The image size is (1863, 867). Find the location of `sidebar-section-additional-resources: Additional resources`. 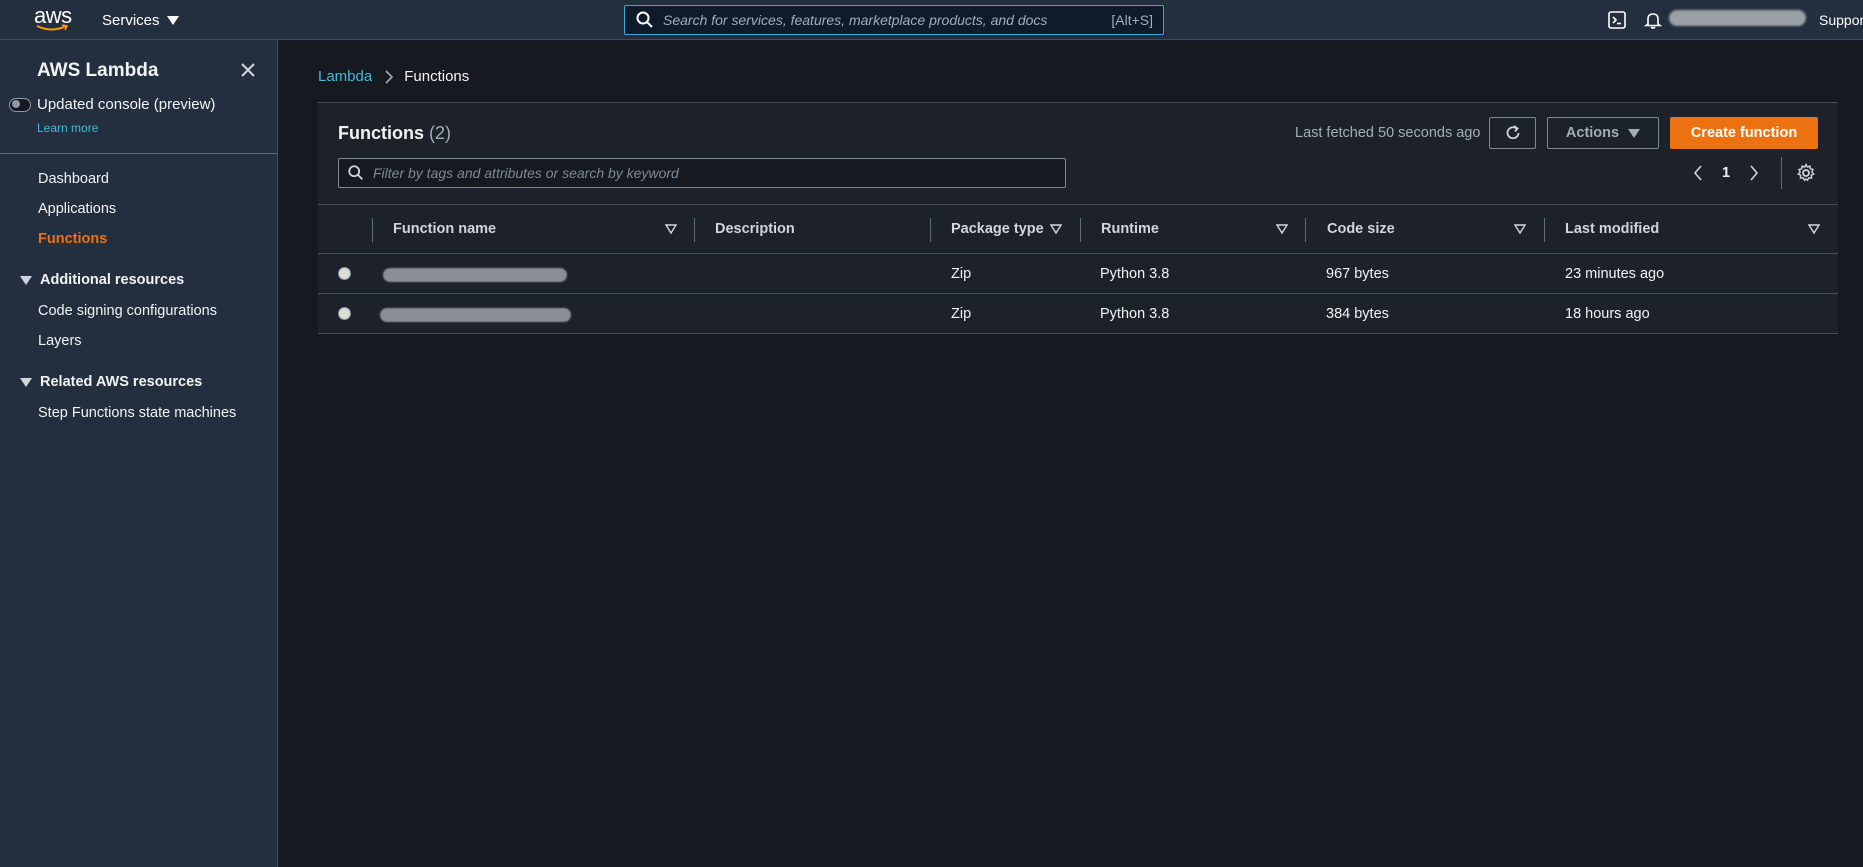

sidebar-section-additional-resources: Additional resources is located at coordinates (102, 280).